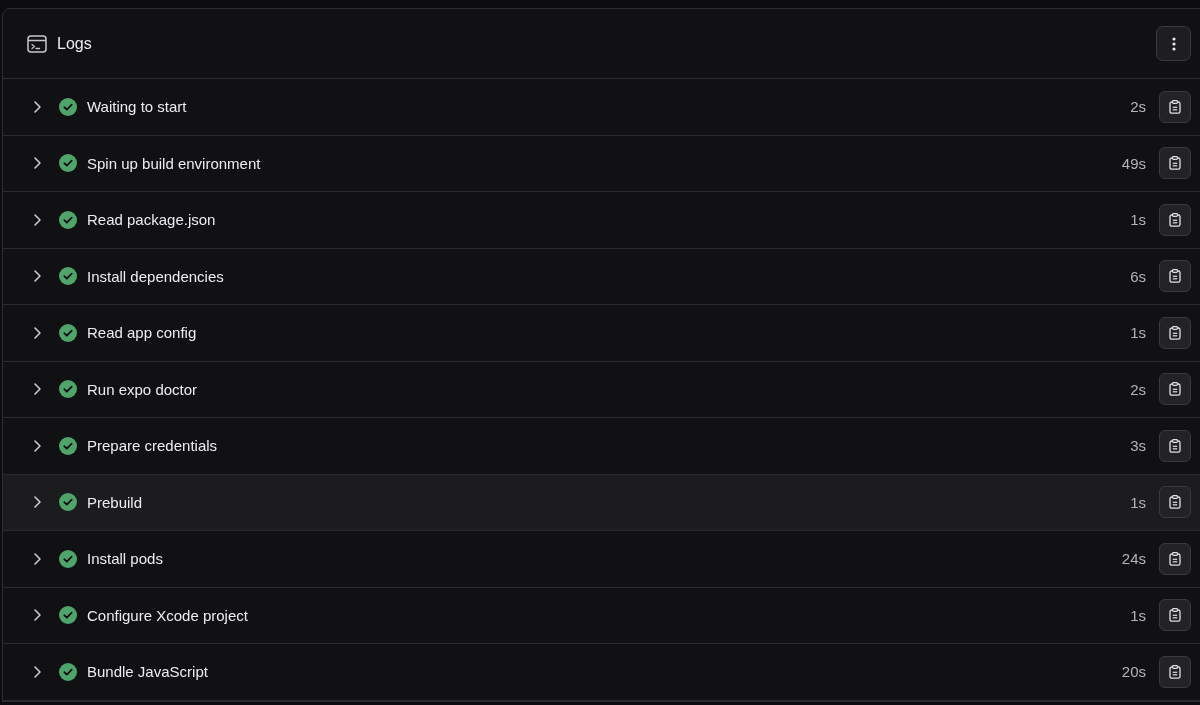  What do you see at coordinates (156, 276) in the screenshot?
I see `step-name: Install dependencies` at bounding box center [156, 276].